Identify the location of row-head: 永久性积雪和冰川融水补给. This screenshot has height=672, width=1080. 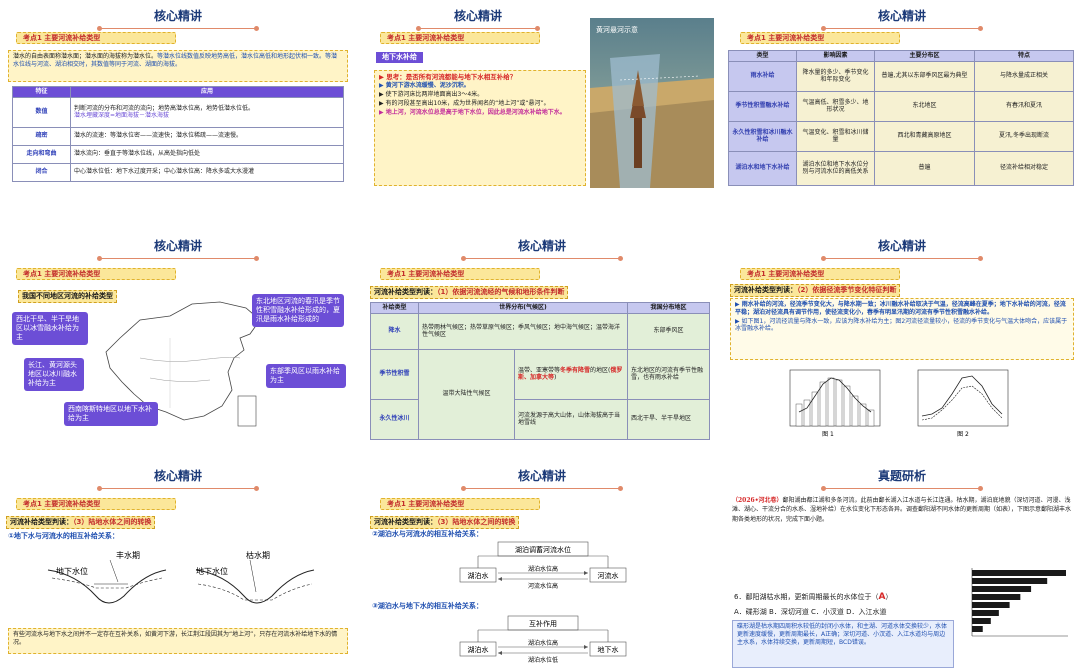
(762, 136).